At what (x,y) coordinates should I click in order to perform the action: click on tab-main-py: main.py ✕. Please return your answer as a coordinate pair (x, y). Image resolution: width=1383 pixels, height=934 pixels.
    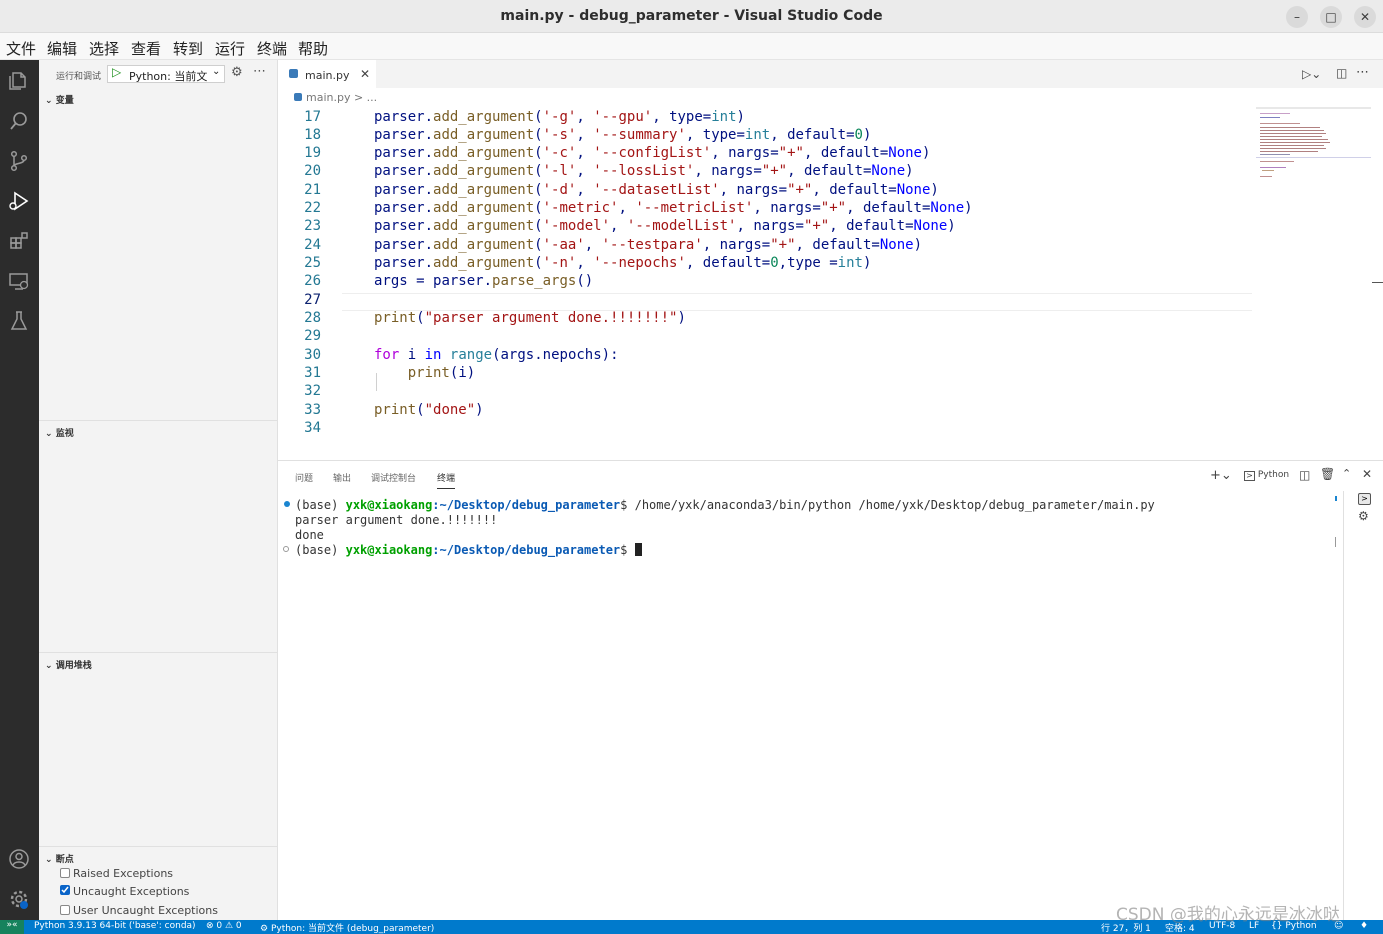
    Looking at the image, I should click on (327, 74).